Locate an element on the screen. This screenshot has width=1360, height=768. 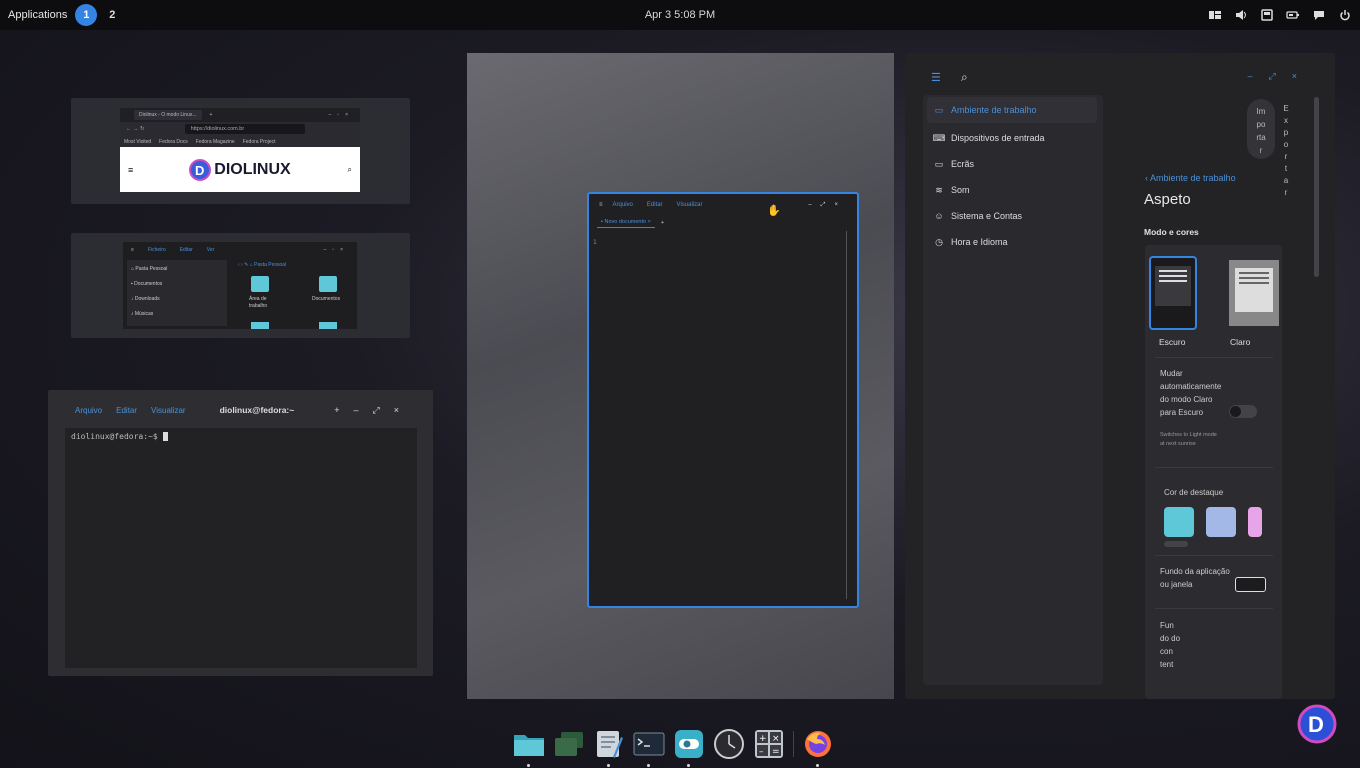
chat-icon is located at coordinates (1319, 15).